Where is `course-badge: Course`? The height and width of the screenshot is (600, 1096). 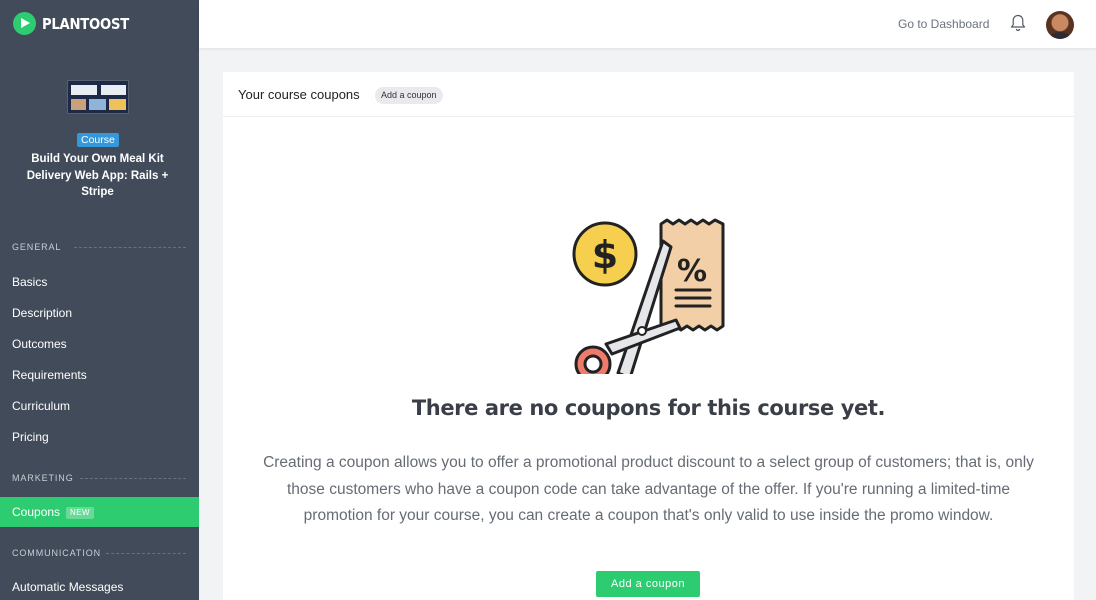 course-badge: Course is located at coordinates (98, 140).